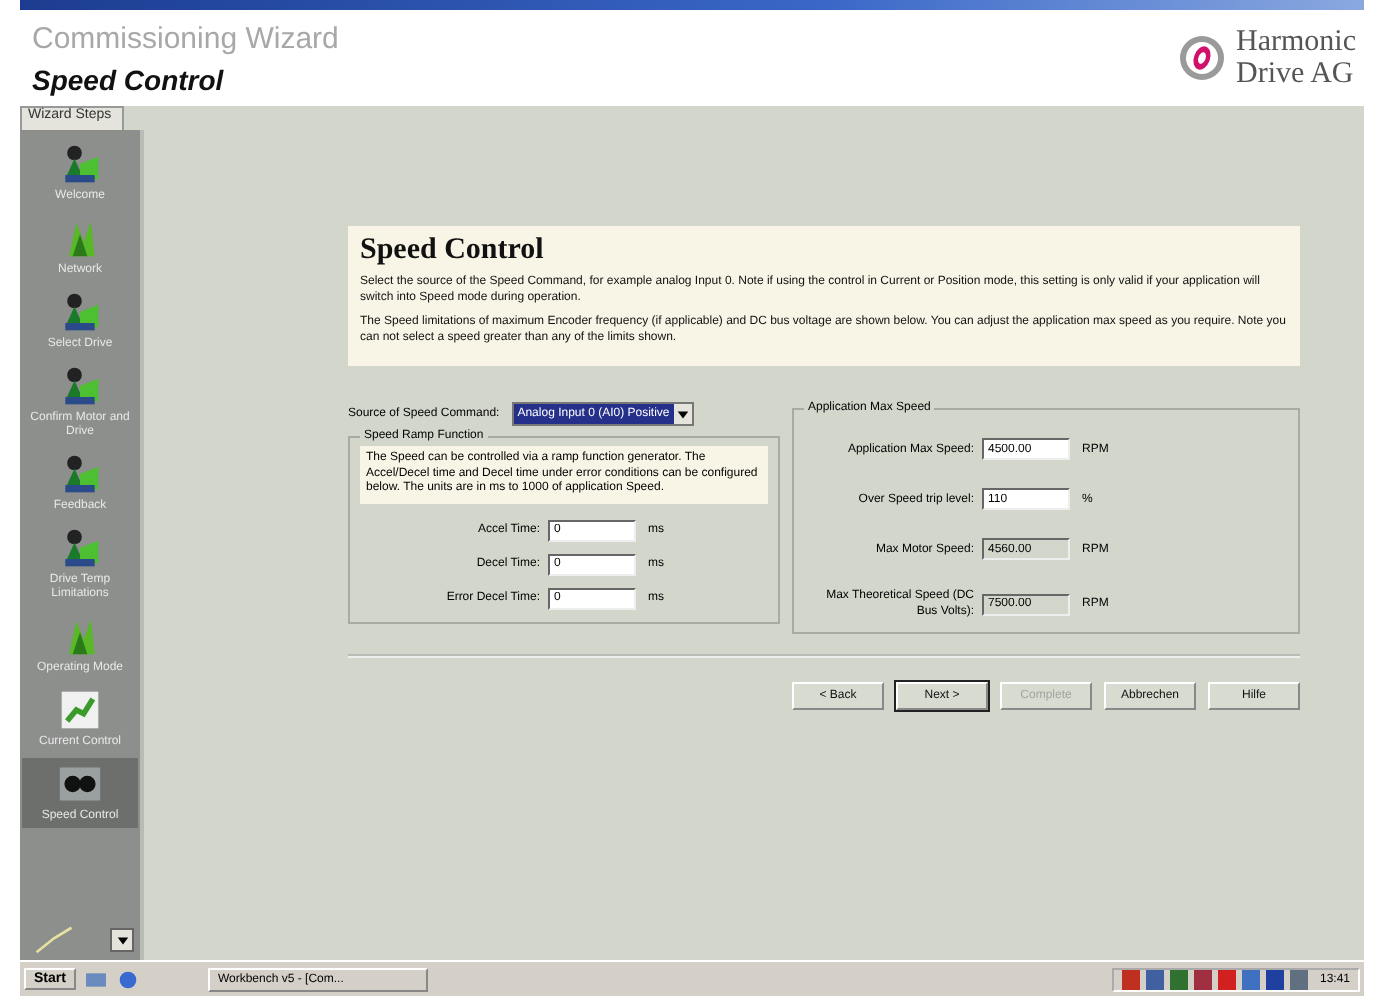  What do you see at coordinates (453, 251) in the screenshot?
I see `section-title: Speed Control` at bounding box center [453, 251].